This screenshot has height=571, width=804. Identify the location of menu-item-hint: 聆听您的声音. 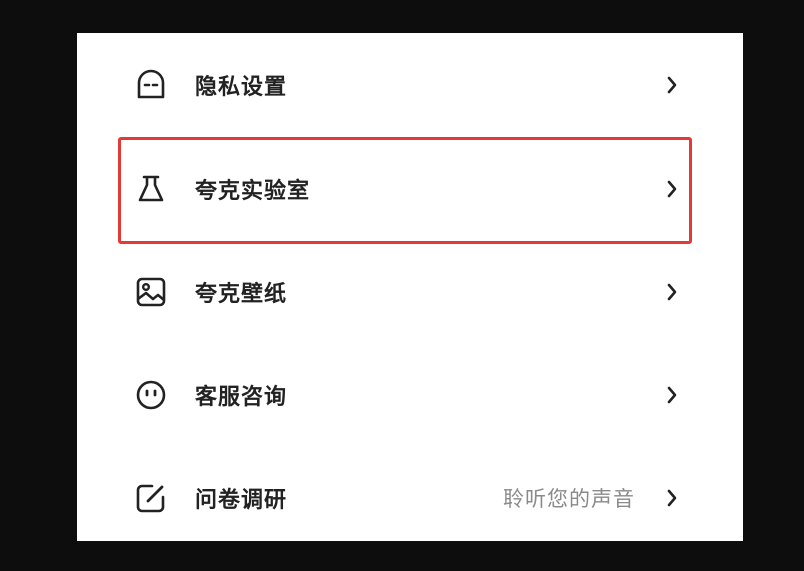
(569, 499).